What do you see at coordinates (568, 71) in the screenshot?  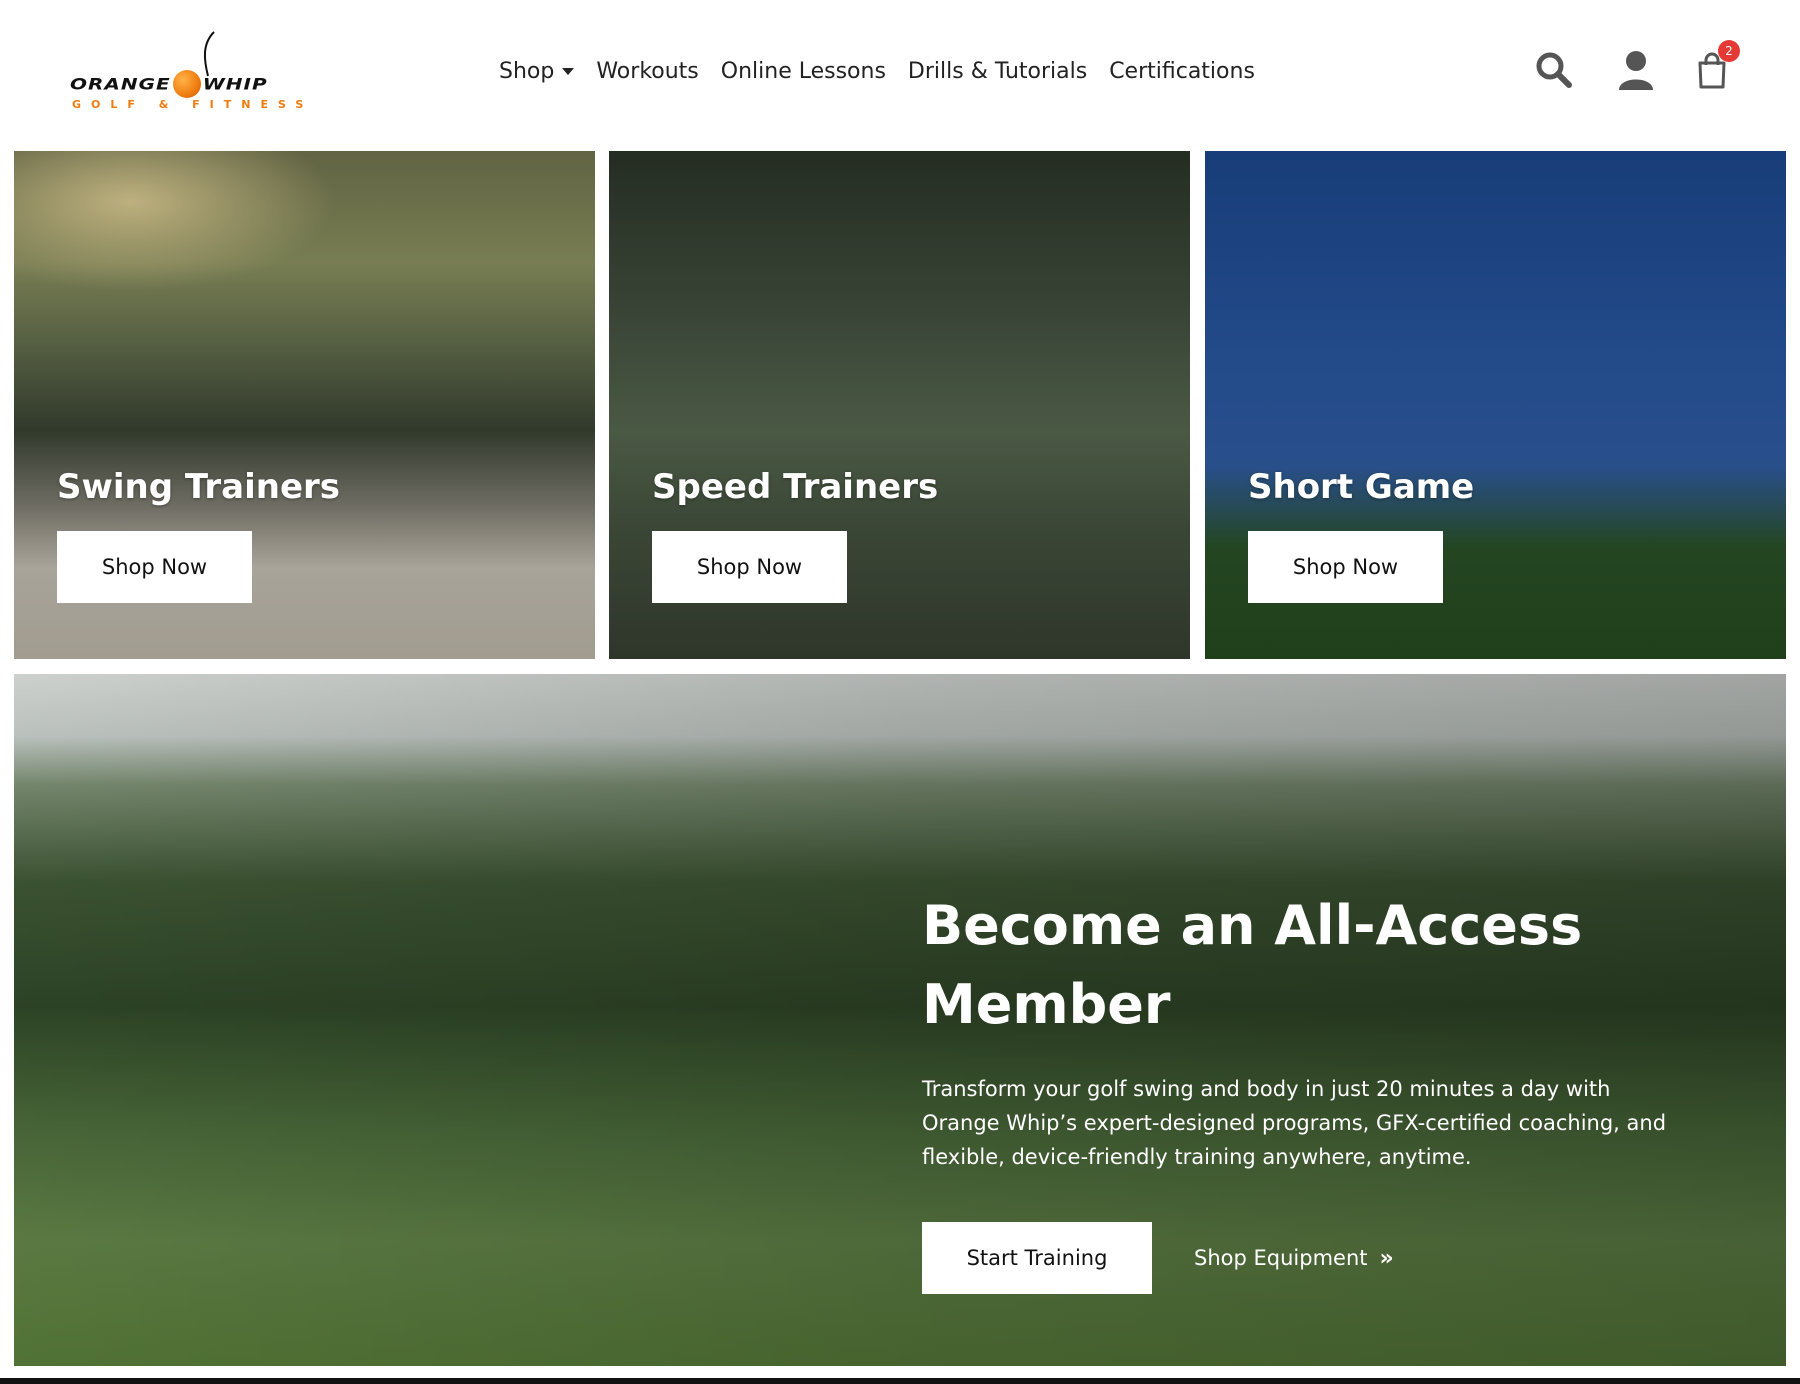 I see `caret-down-icon` at bounding box center [568, 71].